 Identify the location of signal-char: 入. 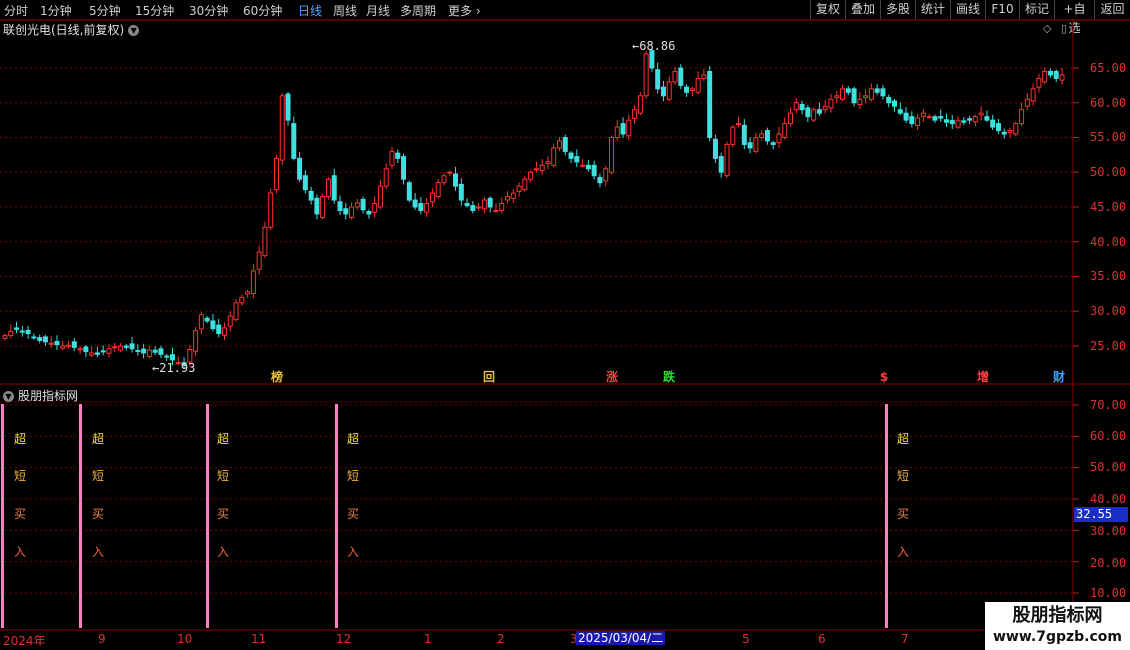
(20, 552).